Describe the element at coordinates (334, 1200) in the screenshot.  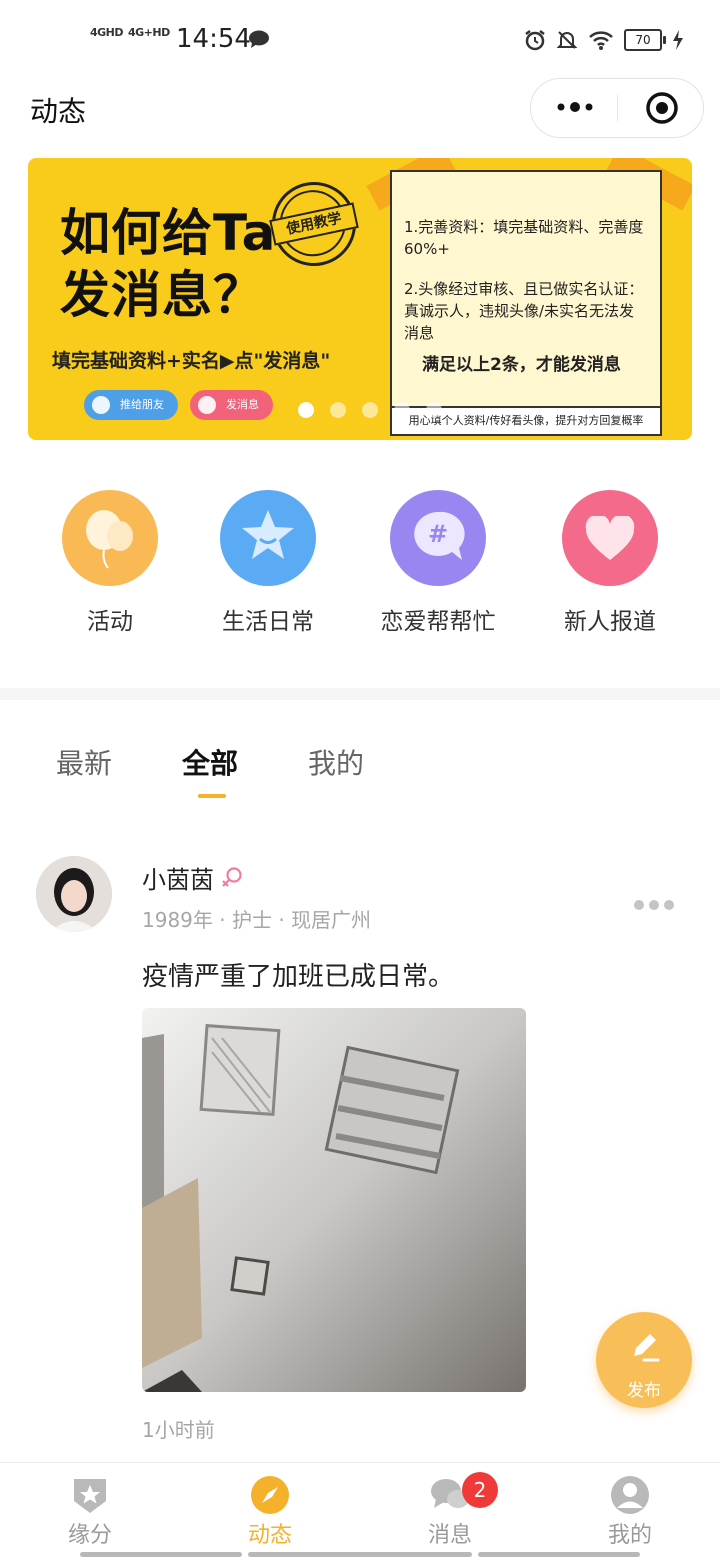
I see `post-image` at that location.